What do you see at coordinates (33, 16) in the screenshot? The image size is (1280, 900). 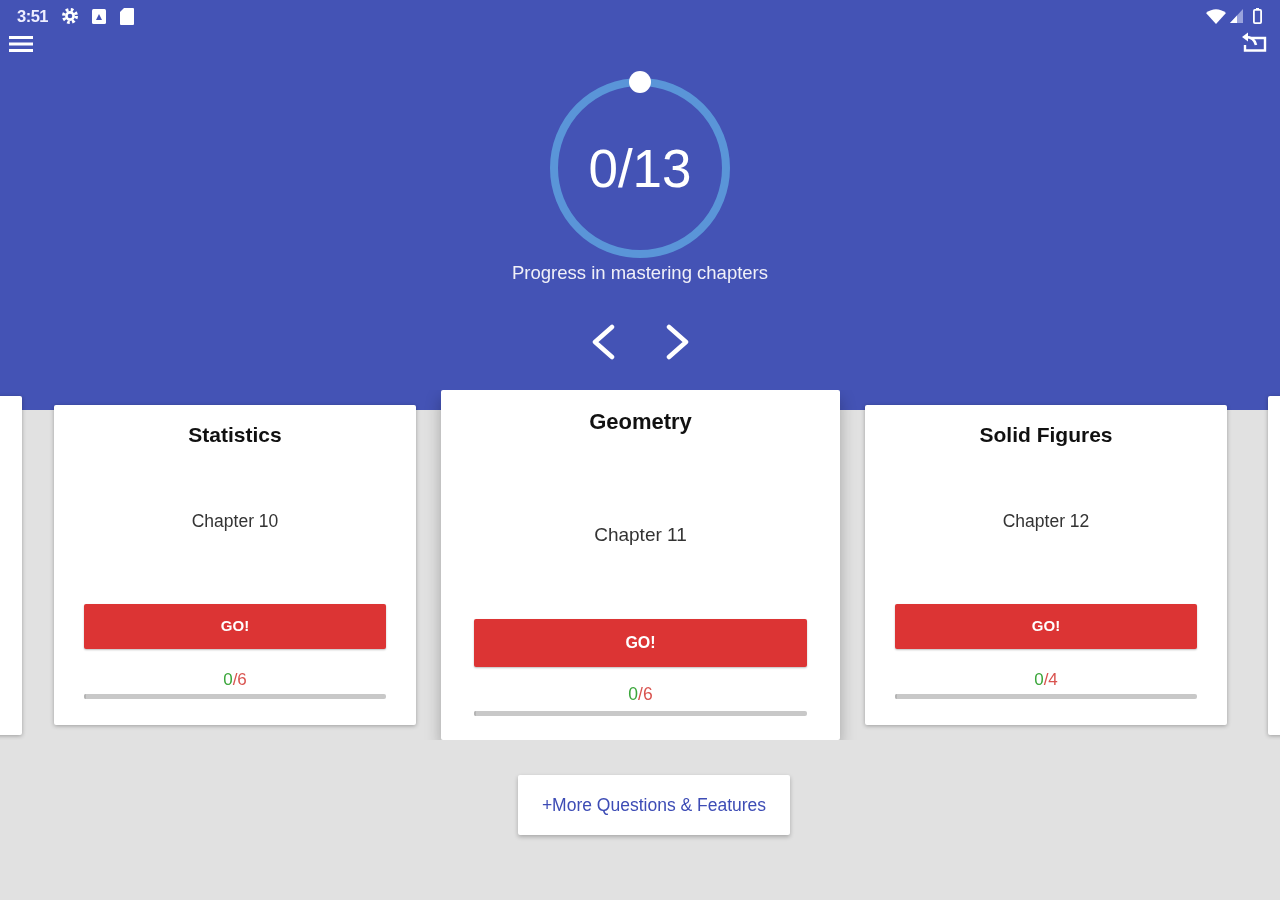 I see `status-time: 3:51` at bounding box center [33, 16].